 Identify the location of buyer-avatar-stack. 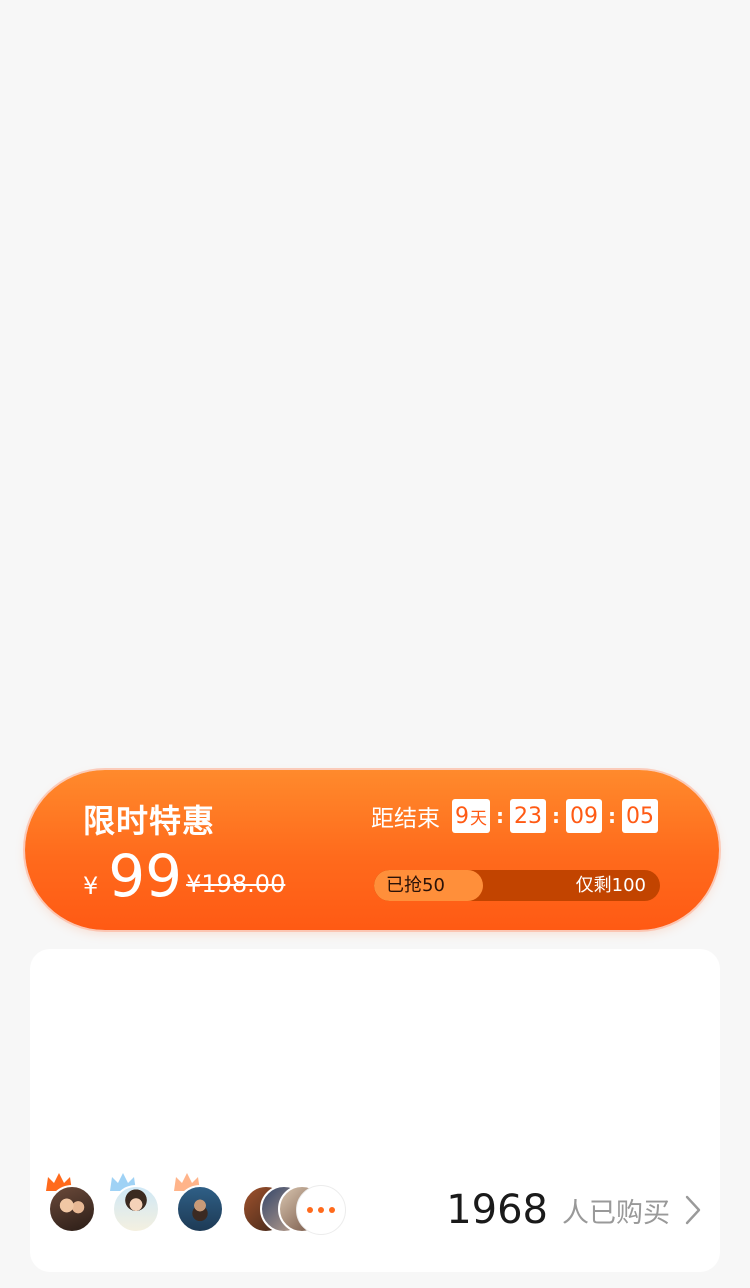
(297, 1210).